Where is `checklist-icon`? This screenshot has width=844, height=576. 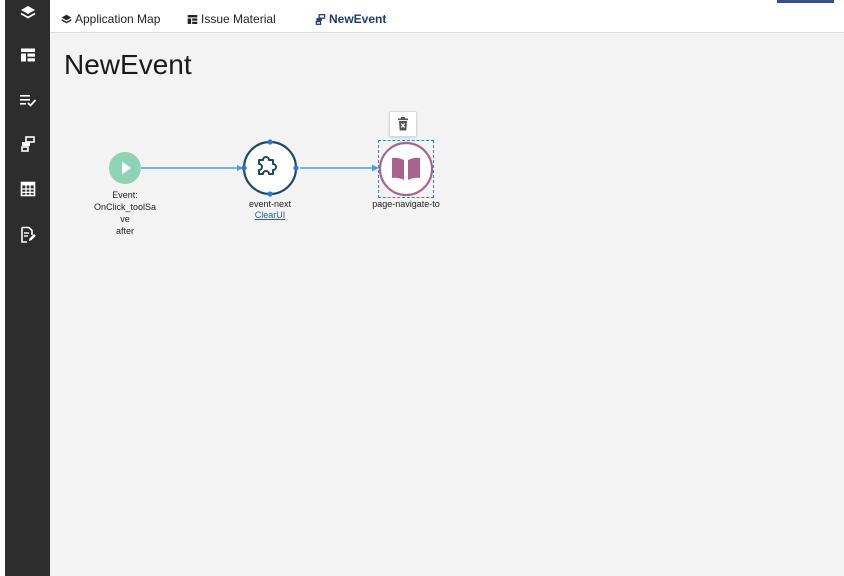
checklist-icon is located at coordinates (28, 101).